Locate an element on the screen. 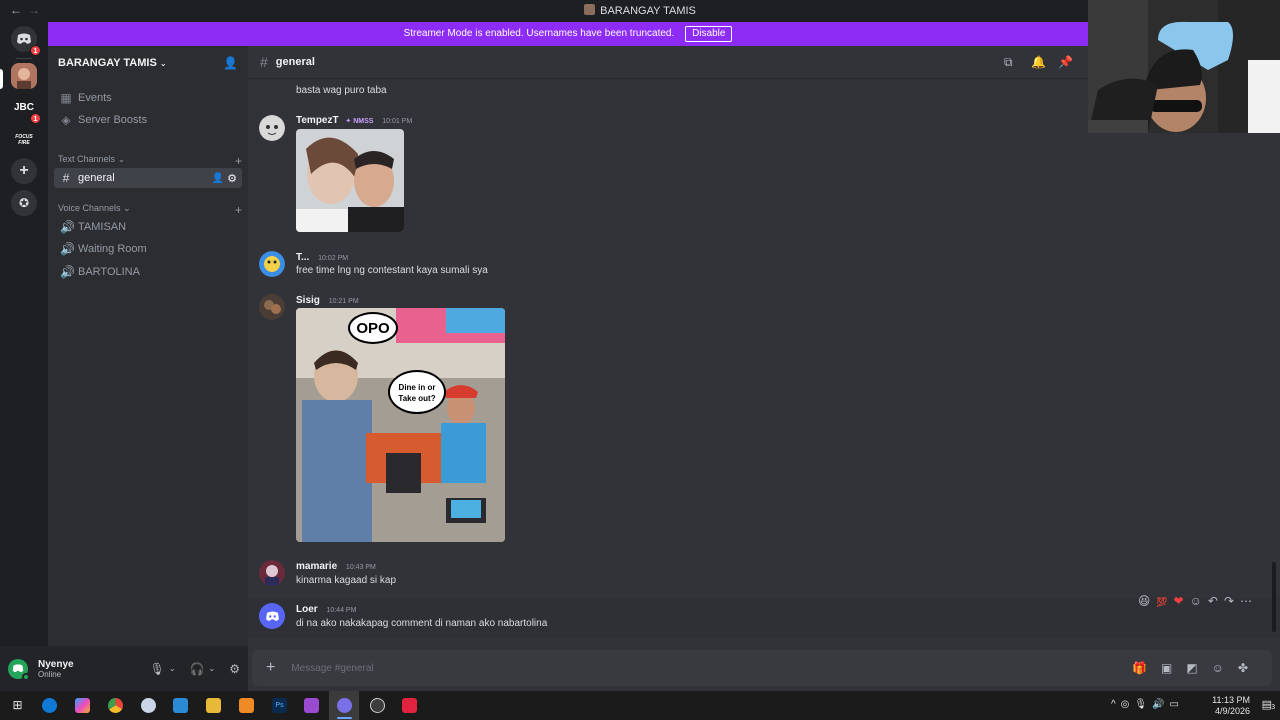  message-timestamp: 10:01 PM is located at coordinates (397, 121).